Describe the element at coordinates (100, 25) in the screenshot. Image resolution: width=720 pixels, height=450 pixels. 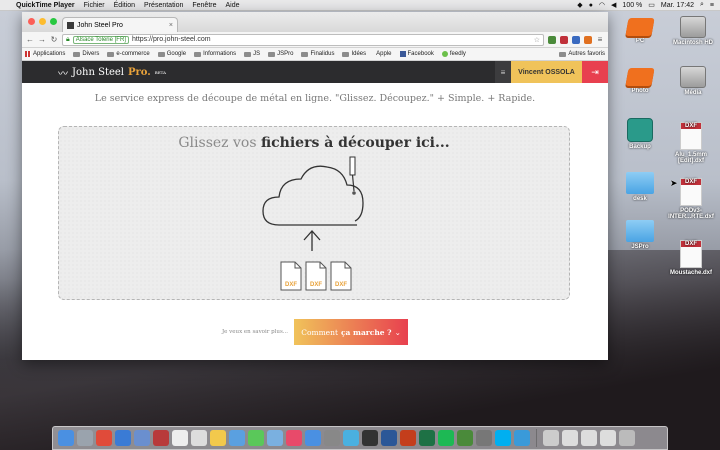
I see `tab-title: John Steel Pro` at that location.